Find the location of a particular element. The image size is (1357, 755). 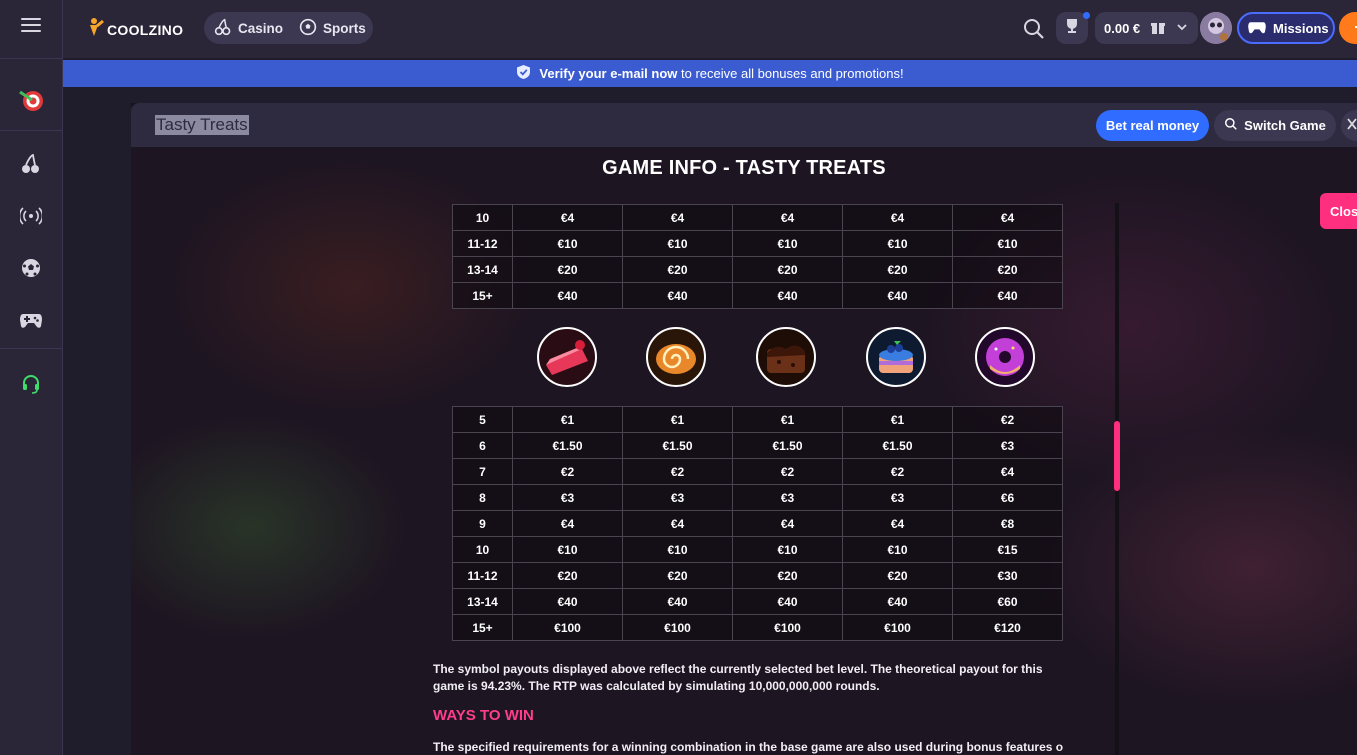

payout-cell: €100 is located at coordinates (567, 627).